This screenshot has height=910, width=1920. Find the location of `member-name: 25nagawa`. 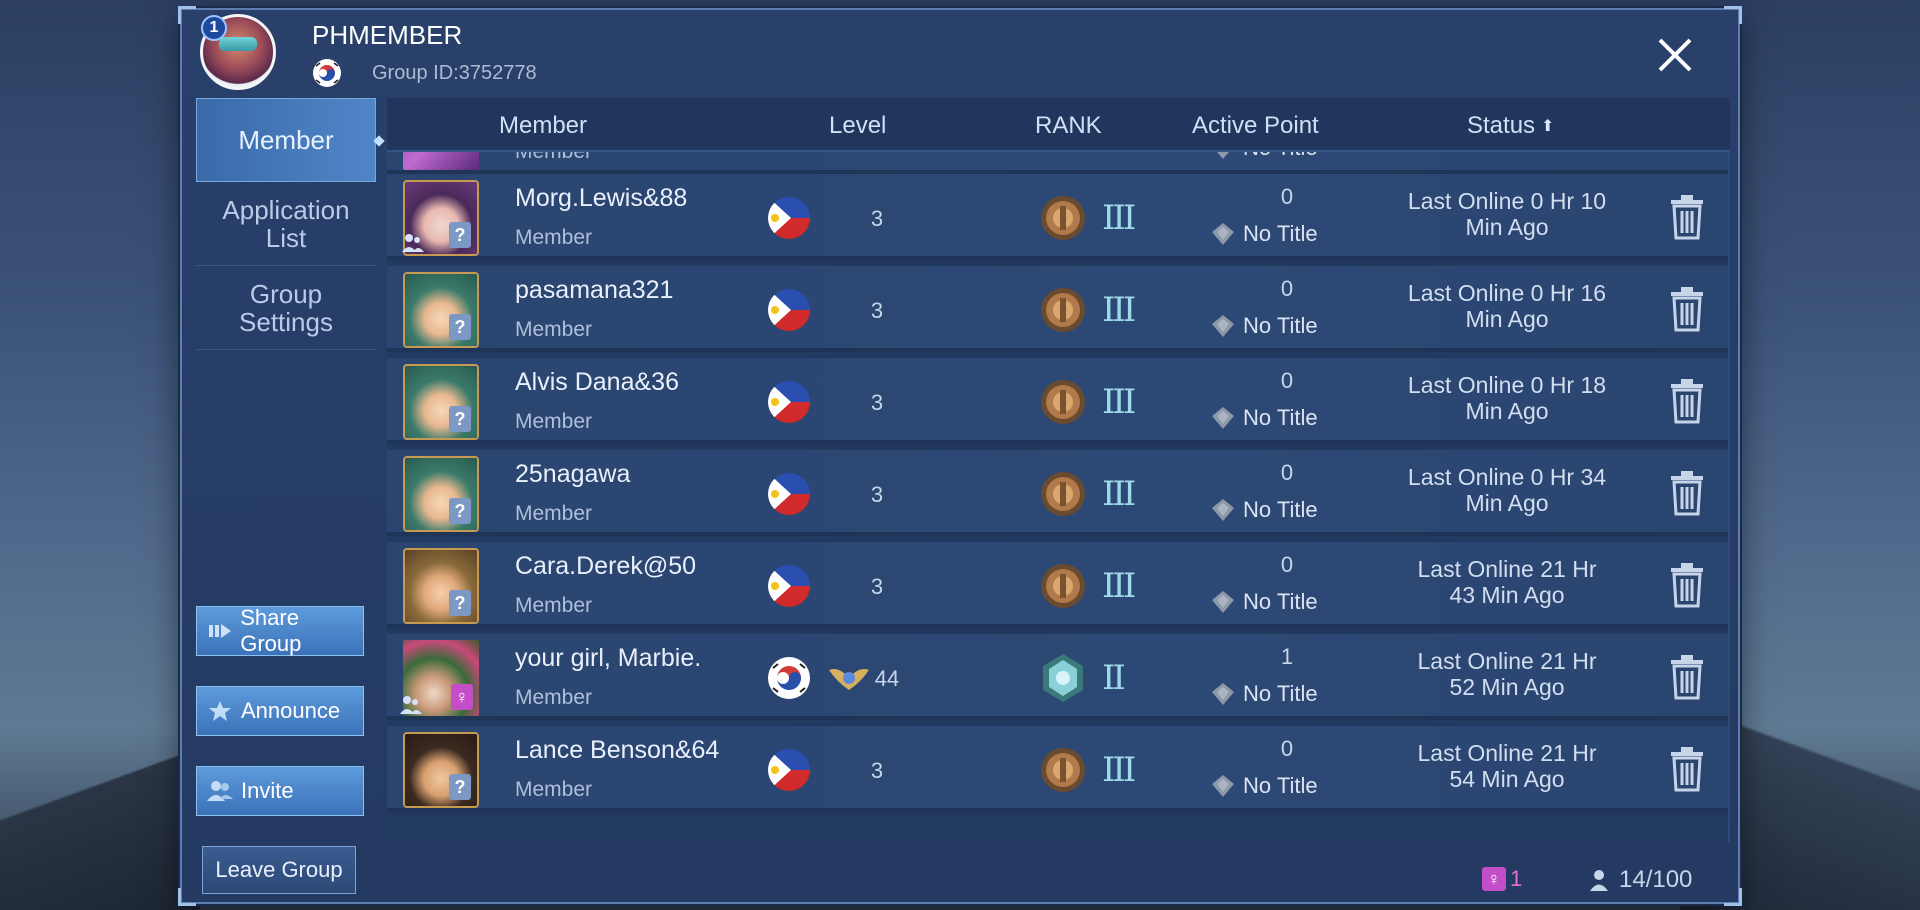

member-name: 25nagawa is located at coordinates (572, 474).